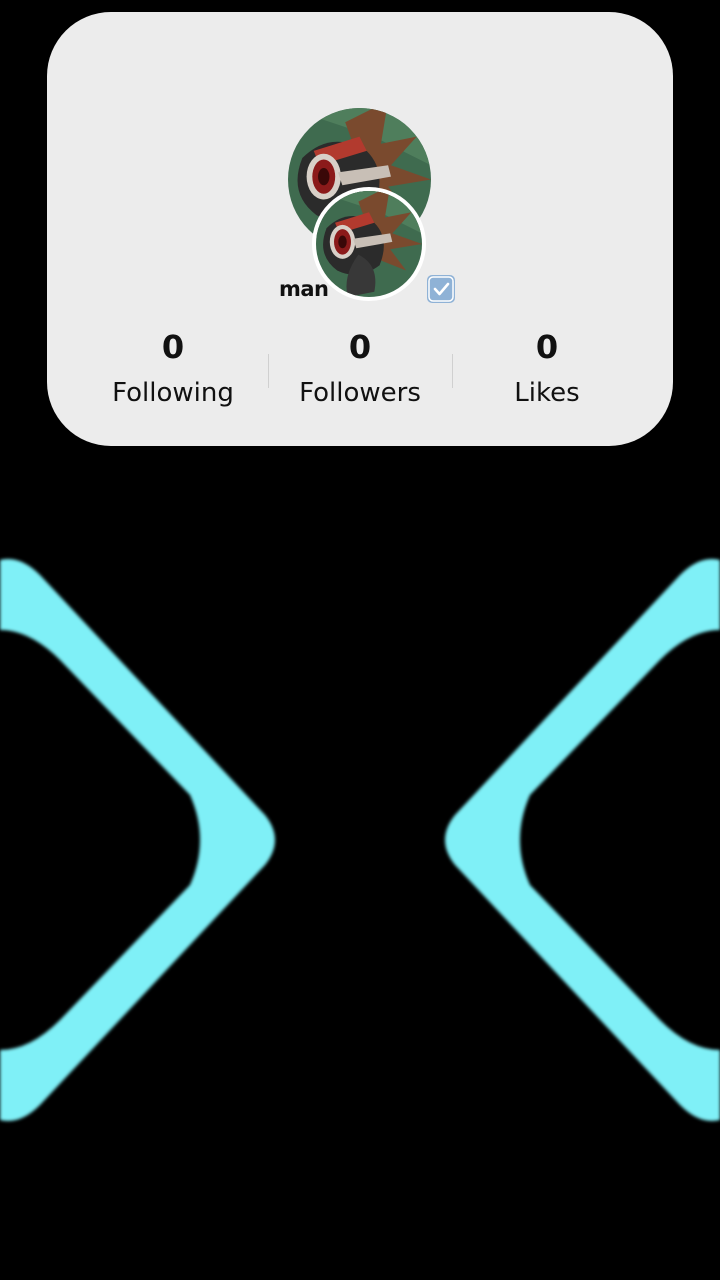  Describe the element at coordinates (360, 370) in the screenshot. I see `stat-followers: 0 Followers` at that location.